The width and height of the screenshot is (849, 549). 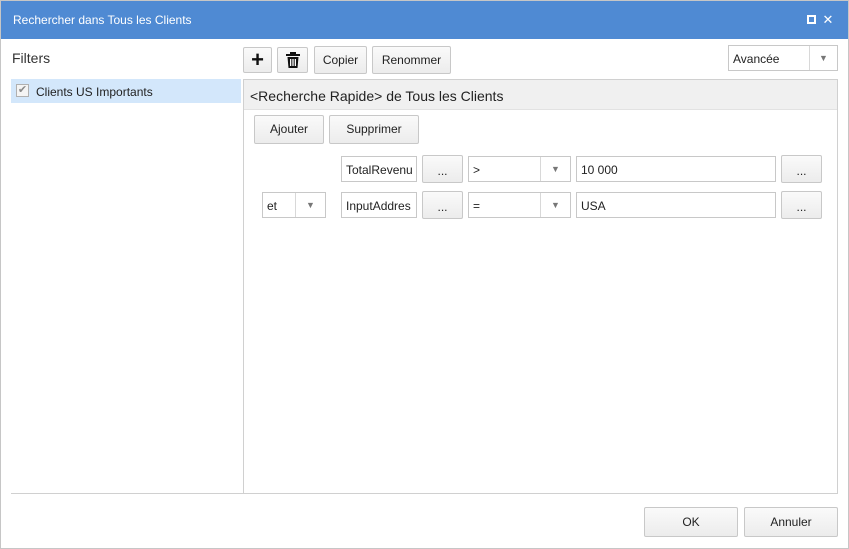 What do you see at coordinates (340, 60) in the screenshot?
I see `copy-button: Copier` at bounding box center [340, 60].